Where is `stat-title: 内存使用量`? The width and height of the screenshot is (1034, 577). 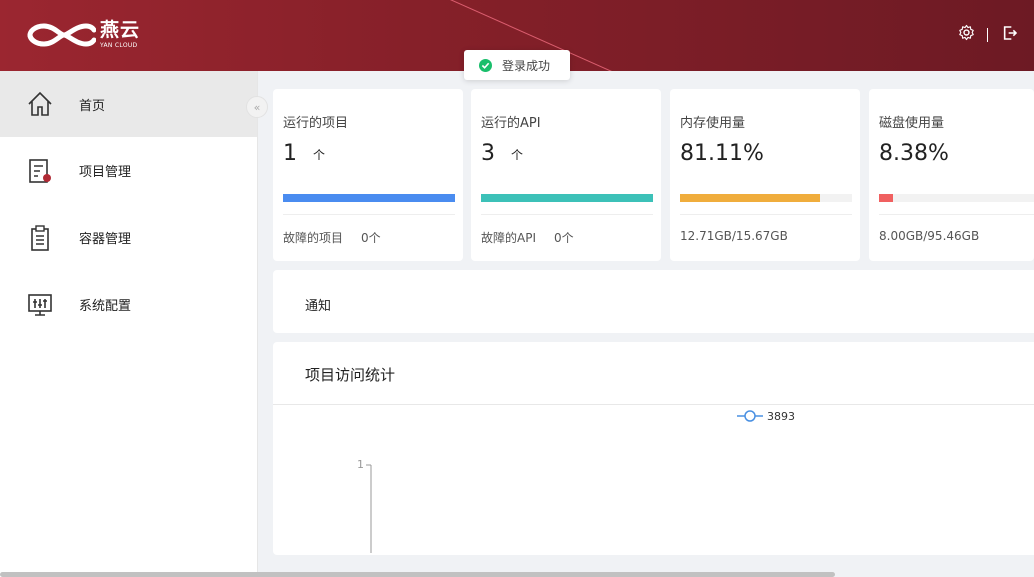
stat-title: 内存使用量 is located at coordinates (713, 123).